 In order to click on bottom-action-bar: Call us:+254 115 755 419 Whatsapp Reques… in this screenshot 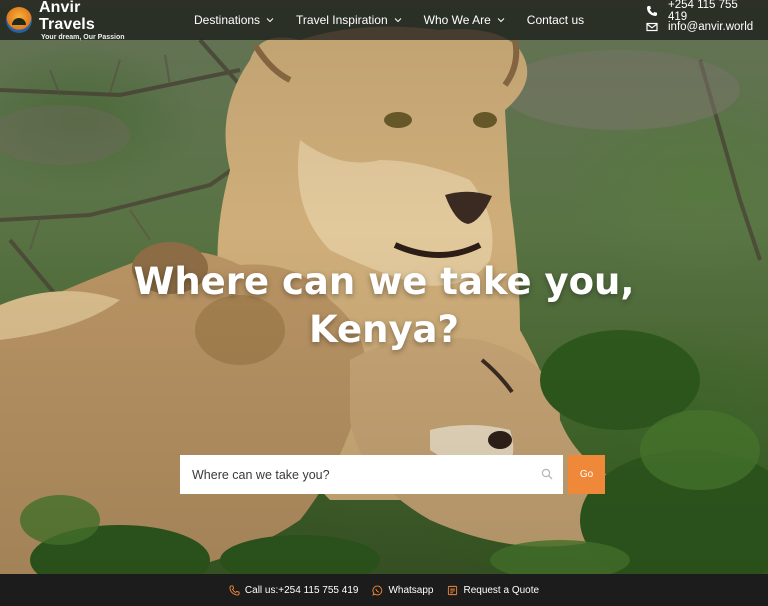, I will do `click(384, 590)`.